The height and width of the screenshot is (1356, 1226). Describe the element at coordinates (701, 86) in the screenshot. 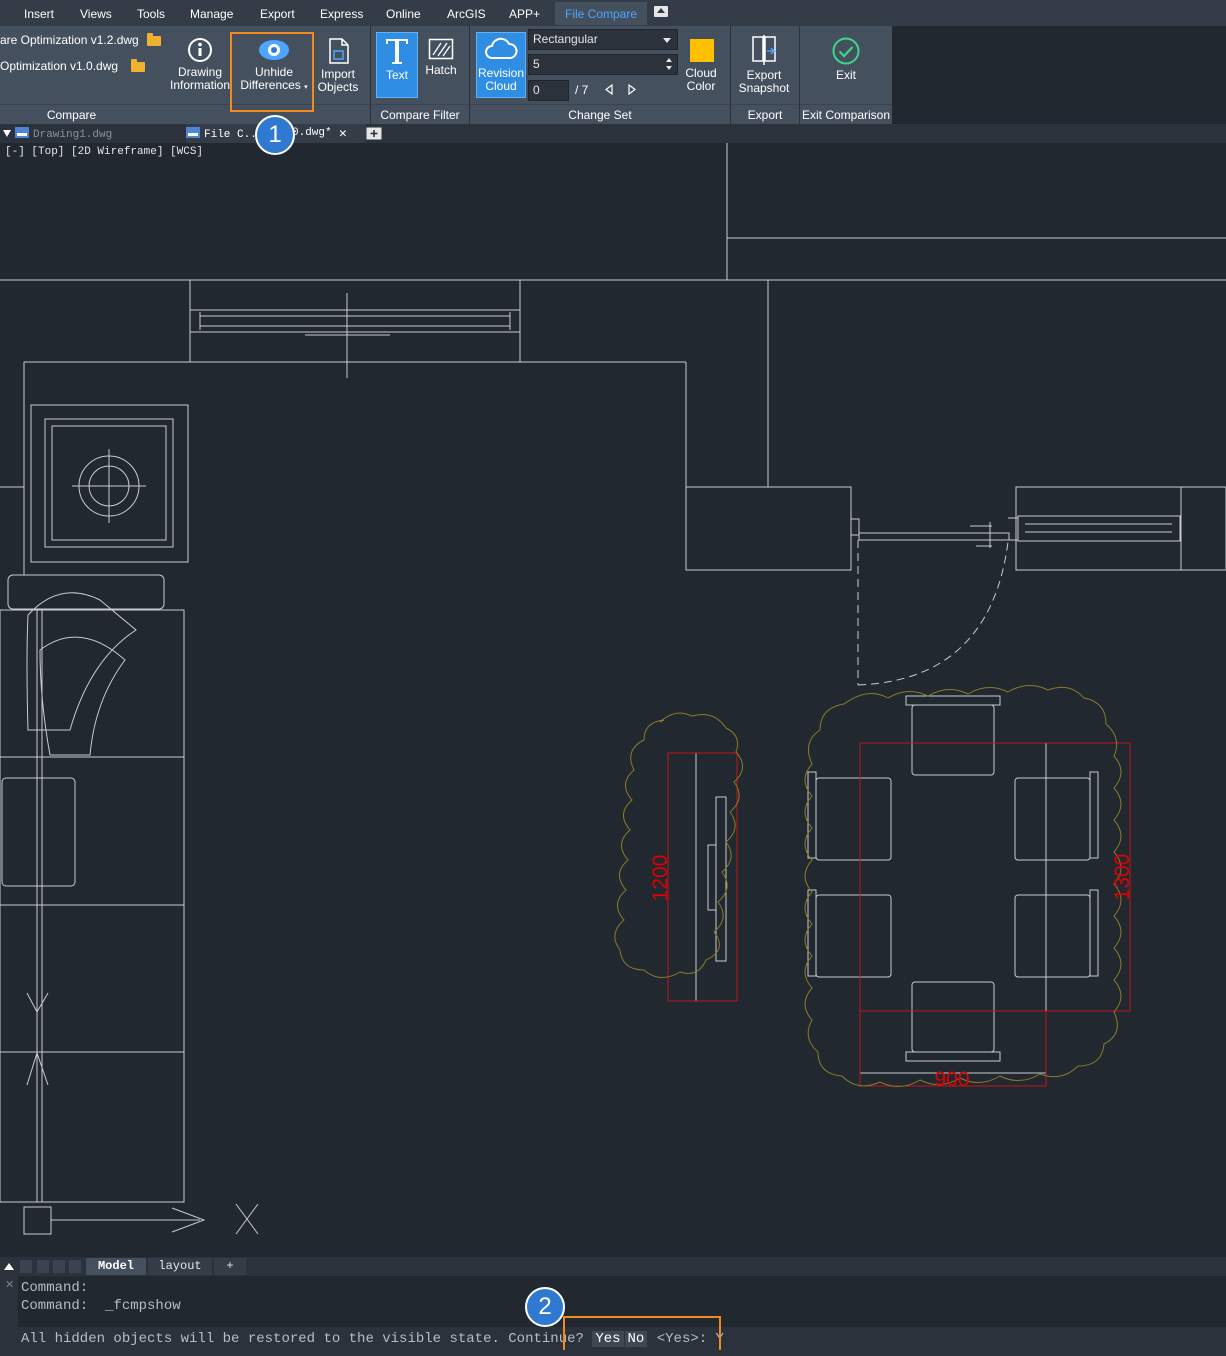

I see `cloud-color-label-2: Color` at that location.